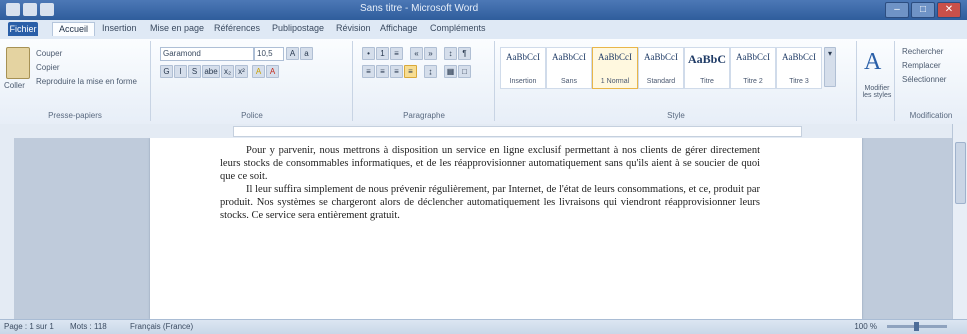 The height and width of the screenshot is (334, 967). Describe the element at coordinates (569, 68) in the screenshot. I see `style-sans: AaBbCcI Sans` at that location.